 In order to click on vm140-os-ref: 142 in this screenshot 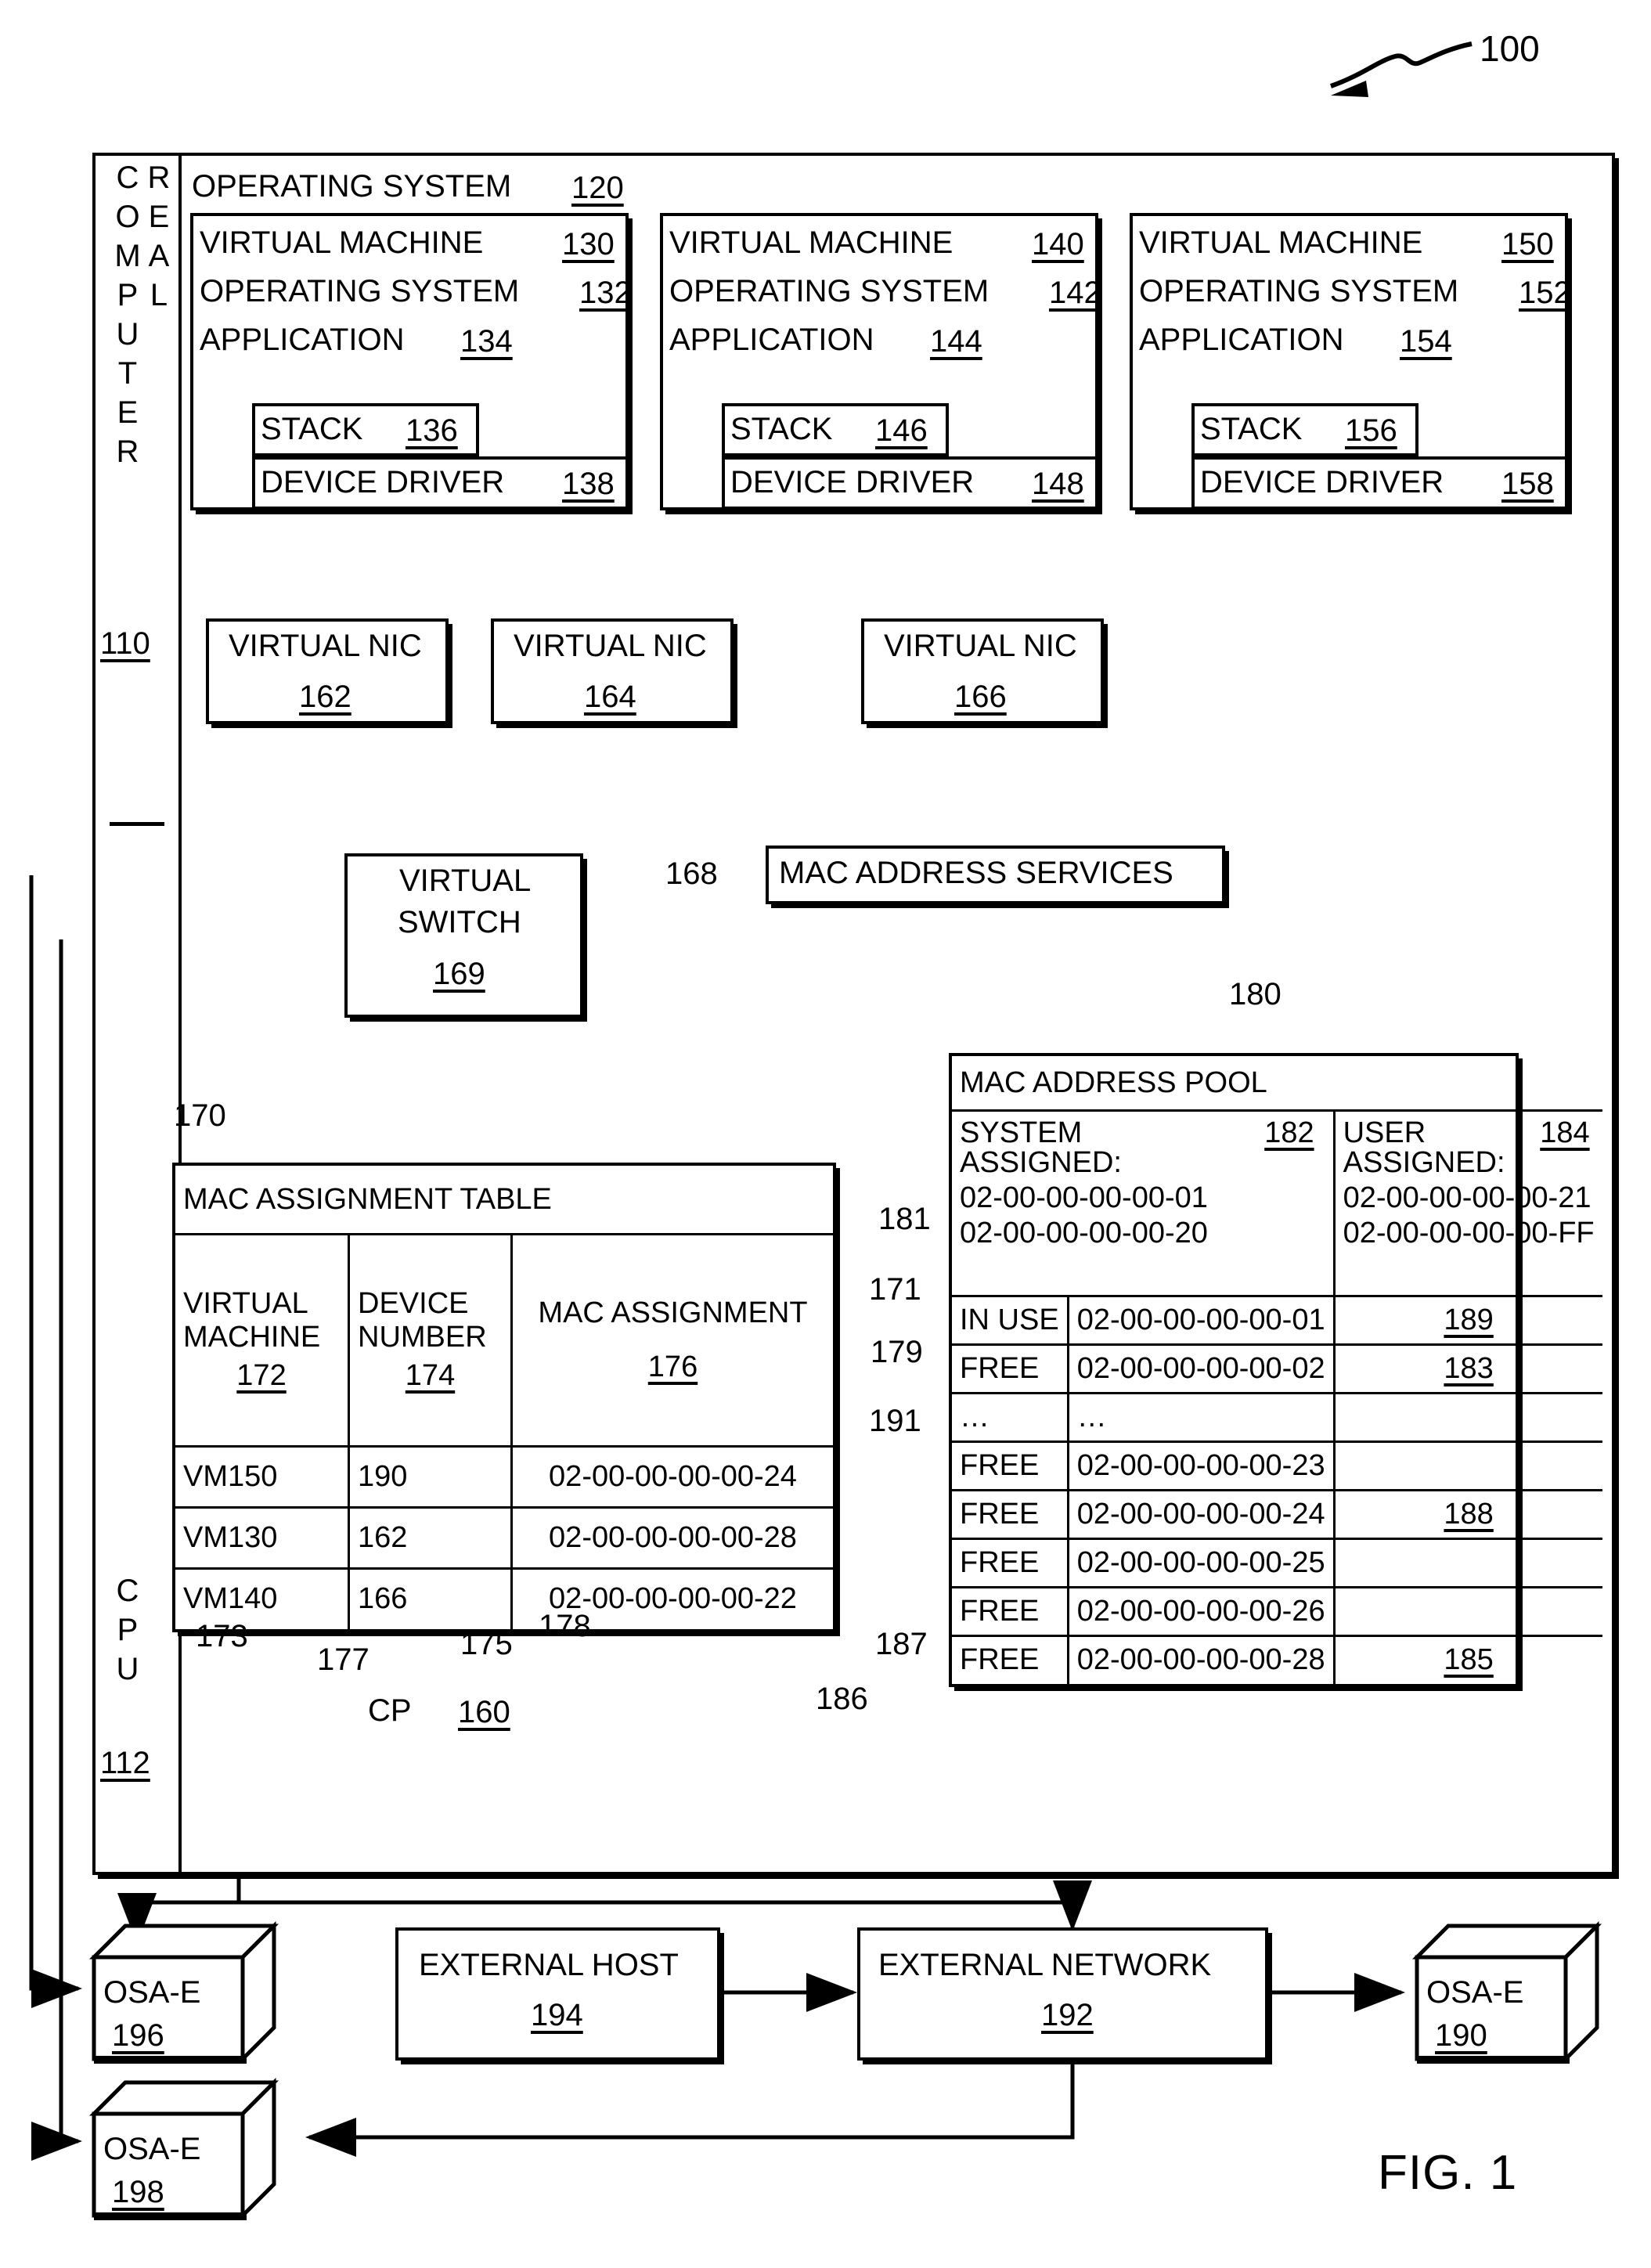, I will do `click(1075, 293)`.